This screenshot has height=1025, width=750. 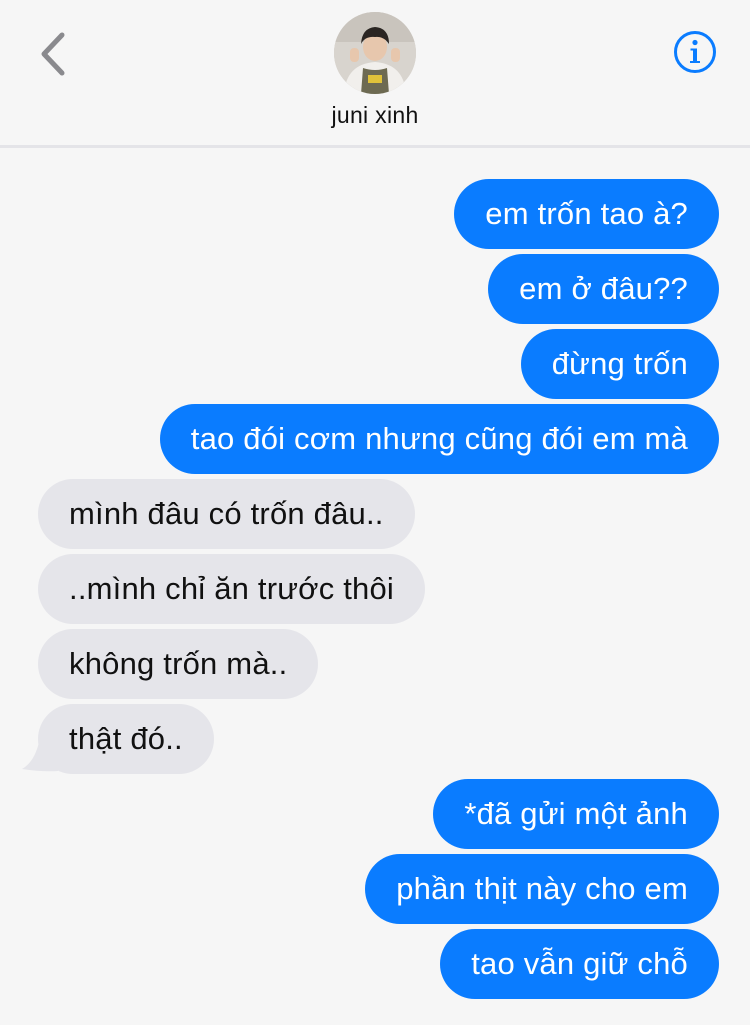 I want to click on contact-avatar, so click(x=375, y=53).